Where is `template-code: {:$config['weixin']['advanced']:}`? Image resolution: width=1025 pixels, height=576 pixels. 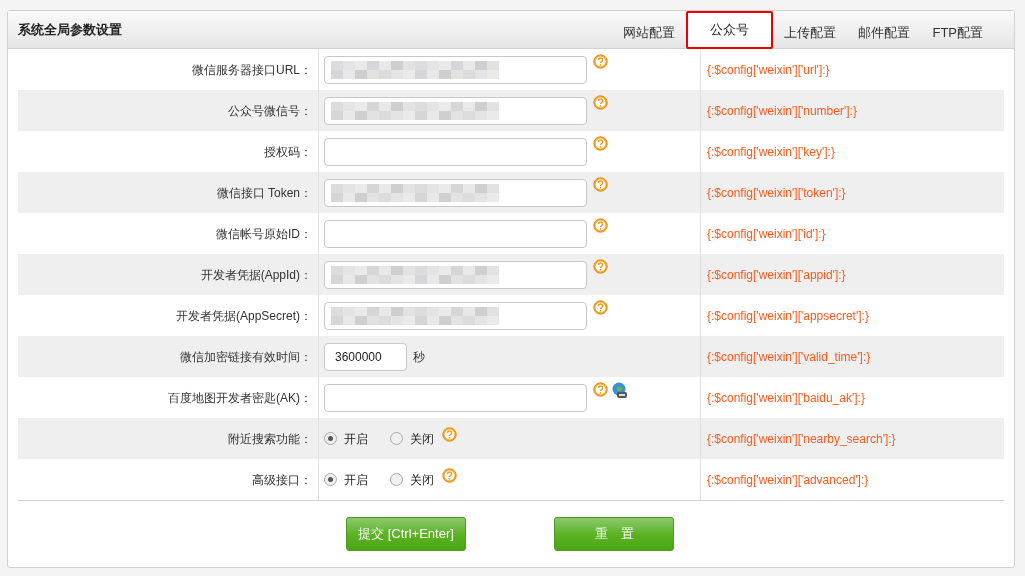 template-code: {:$config['weixin']['advanced']:} is located at coordinates (788, 480).